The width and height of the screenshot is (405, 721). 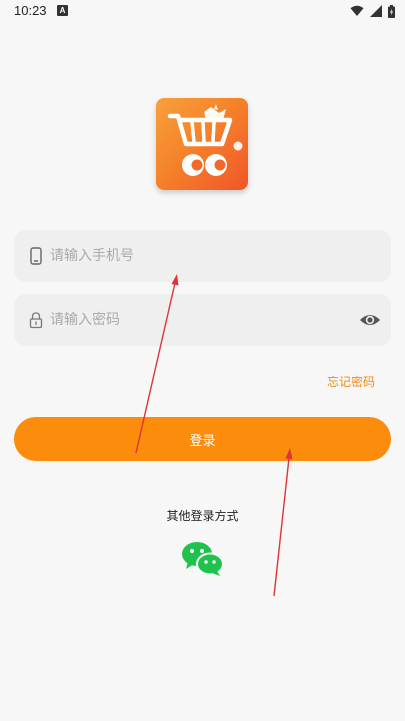 What do you see at coordinates (205, 140) in the screenshot?
I see `shopping-cart-icon` at bounding box center [205, 140].